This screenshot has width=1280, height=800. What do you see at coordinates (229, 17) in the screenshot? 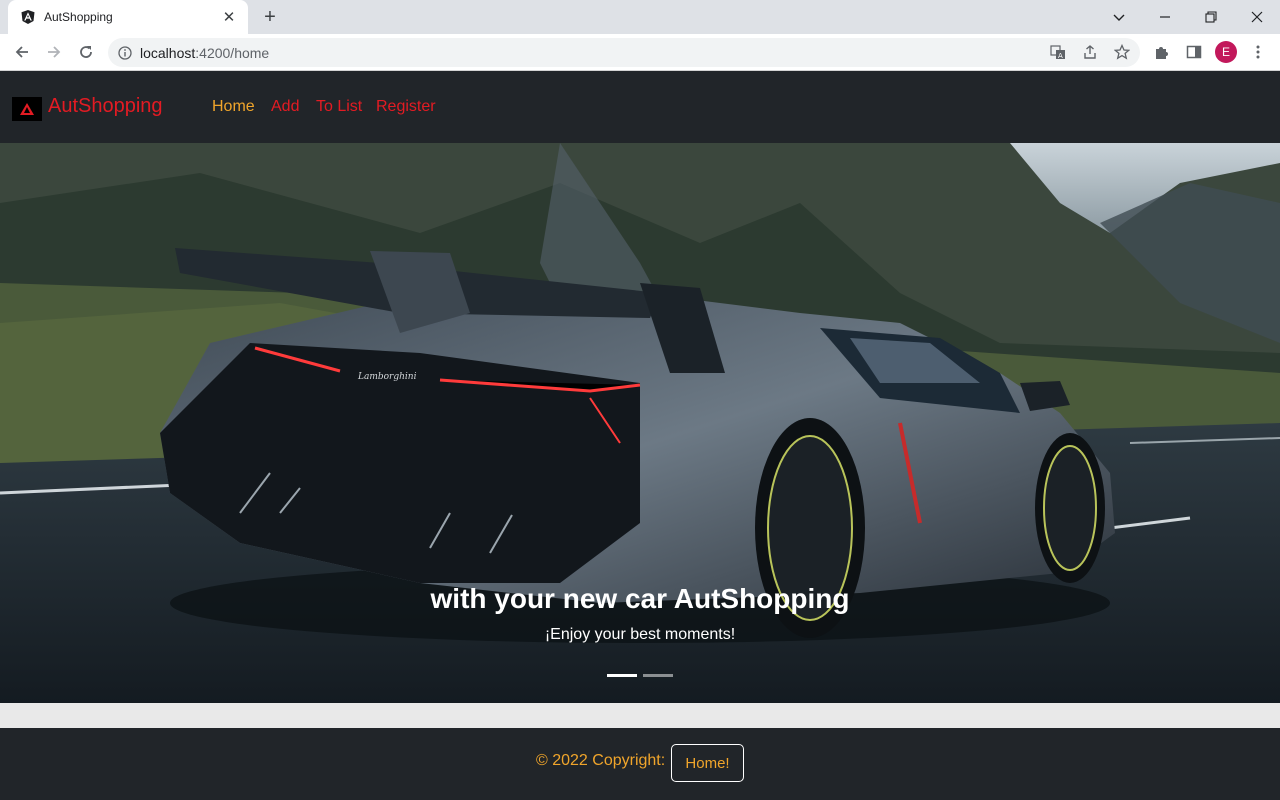
I see `close-tab-icon: ✕` at bounding box center [229, 17].